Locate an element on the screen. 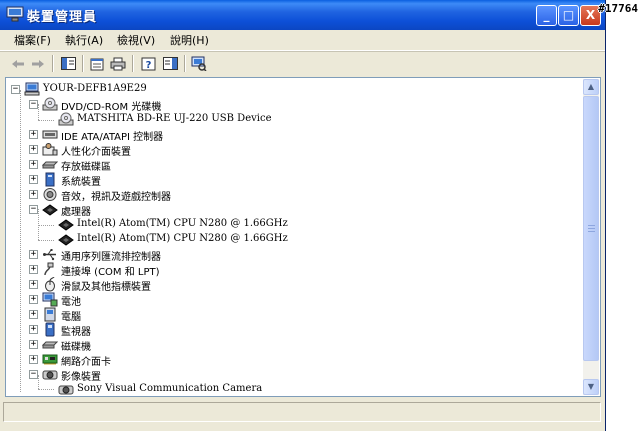 The width and height of the screenshot is (640, 431). tree-label: 網路介面卡 is located at coordinates (86, 362).